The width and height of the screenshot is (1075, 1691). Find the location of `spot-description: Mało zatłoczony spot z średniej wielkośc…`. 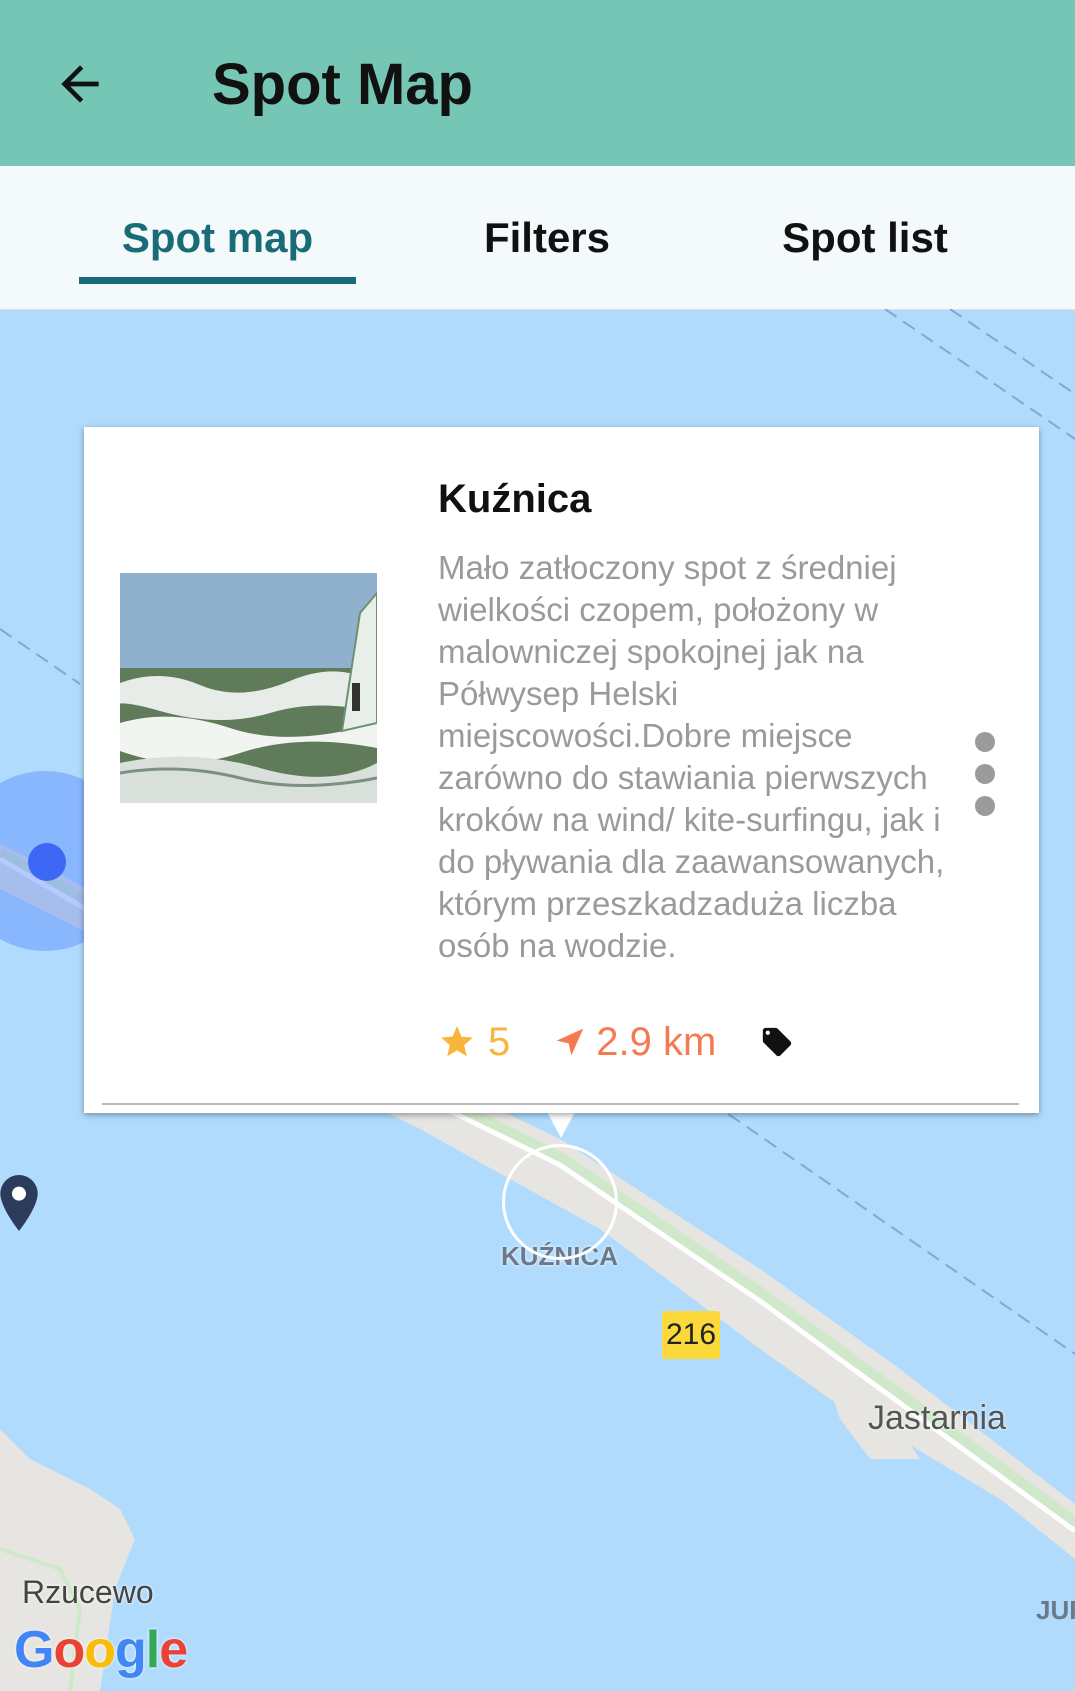

spot-description: Mało zatłoczony spot z średniej wielkośc… is located at coordinates (691, 756).